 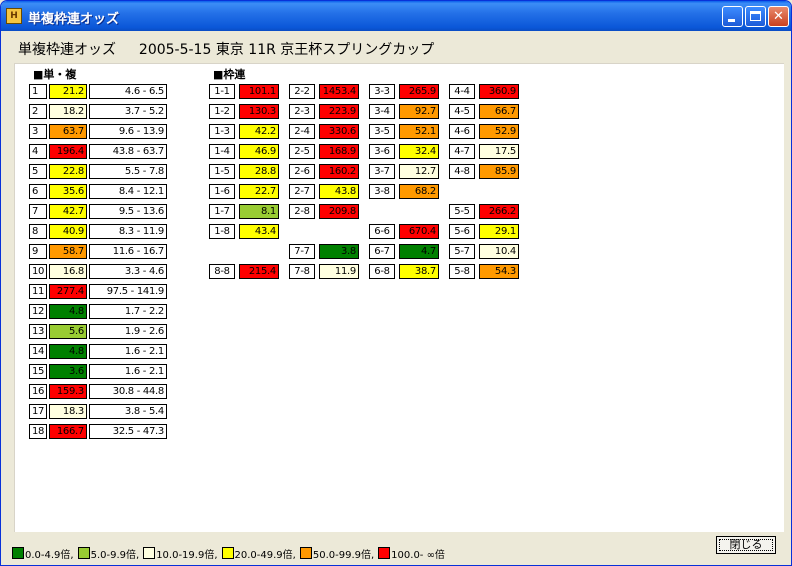 What do you see at coordinates (38, 331) in the screenshot?
I see `horse-number: 13` at bounding box center [38, 331].